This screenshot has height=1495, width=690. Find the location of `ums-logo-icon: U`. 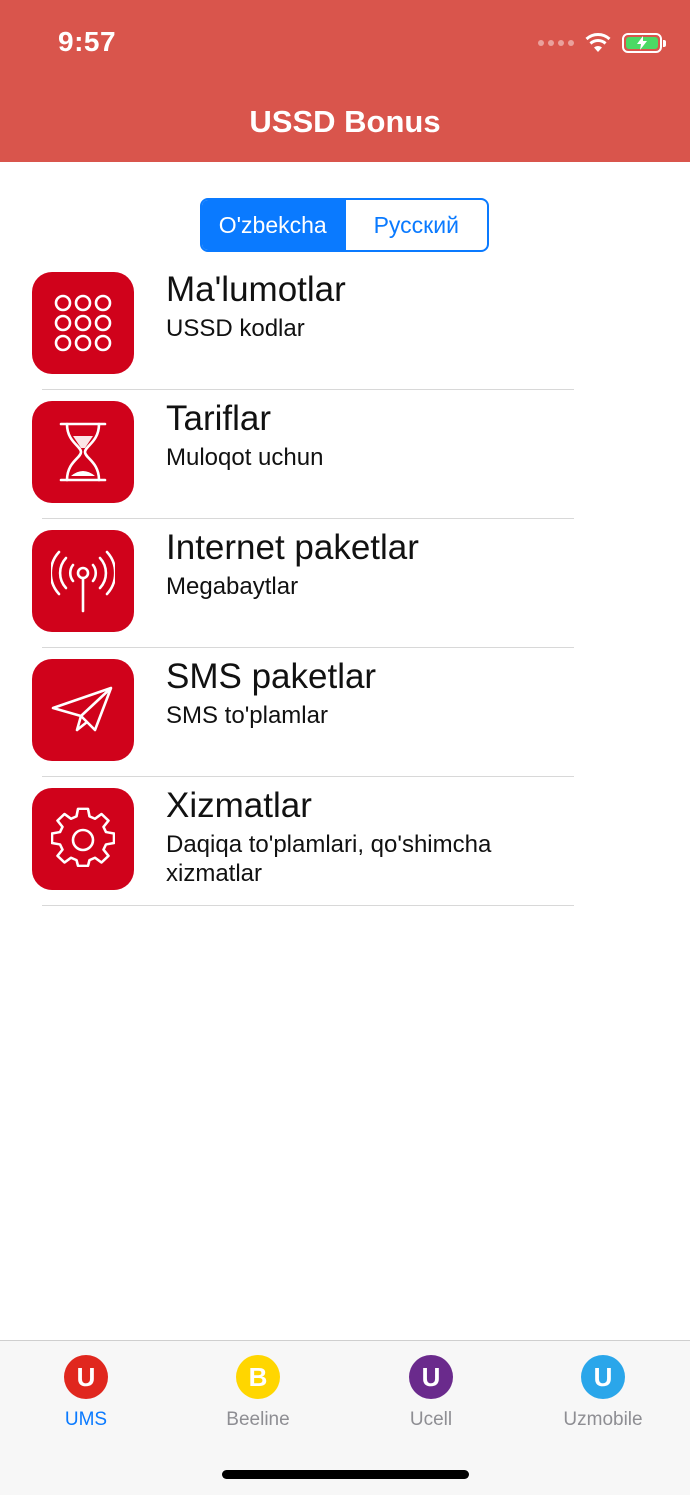

ums-logo-icon: U is located at coordinates (86, 1377).